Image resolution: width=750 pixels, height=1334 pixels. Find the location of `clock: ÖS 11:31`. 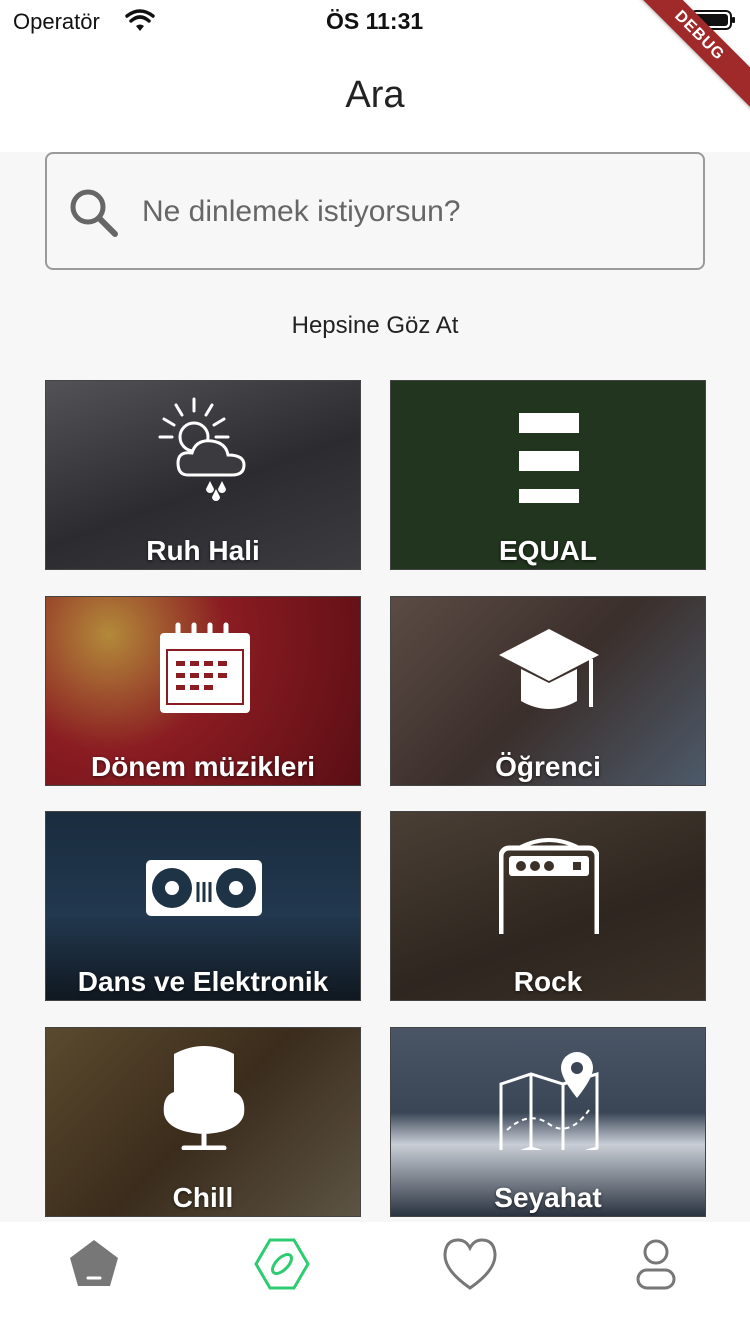

clock: ÖS 11:31 is located at coordinates (375, 21).